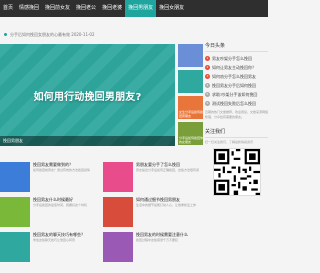 This screenshot has width=320, height=273. Describe the element at coordinates (168, 170) in the screenshot. I see `article-desc: 男友提出分手后如何正确挽回，这些方法很有用` at that location.